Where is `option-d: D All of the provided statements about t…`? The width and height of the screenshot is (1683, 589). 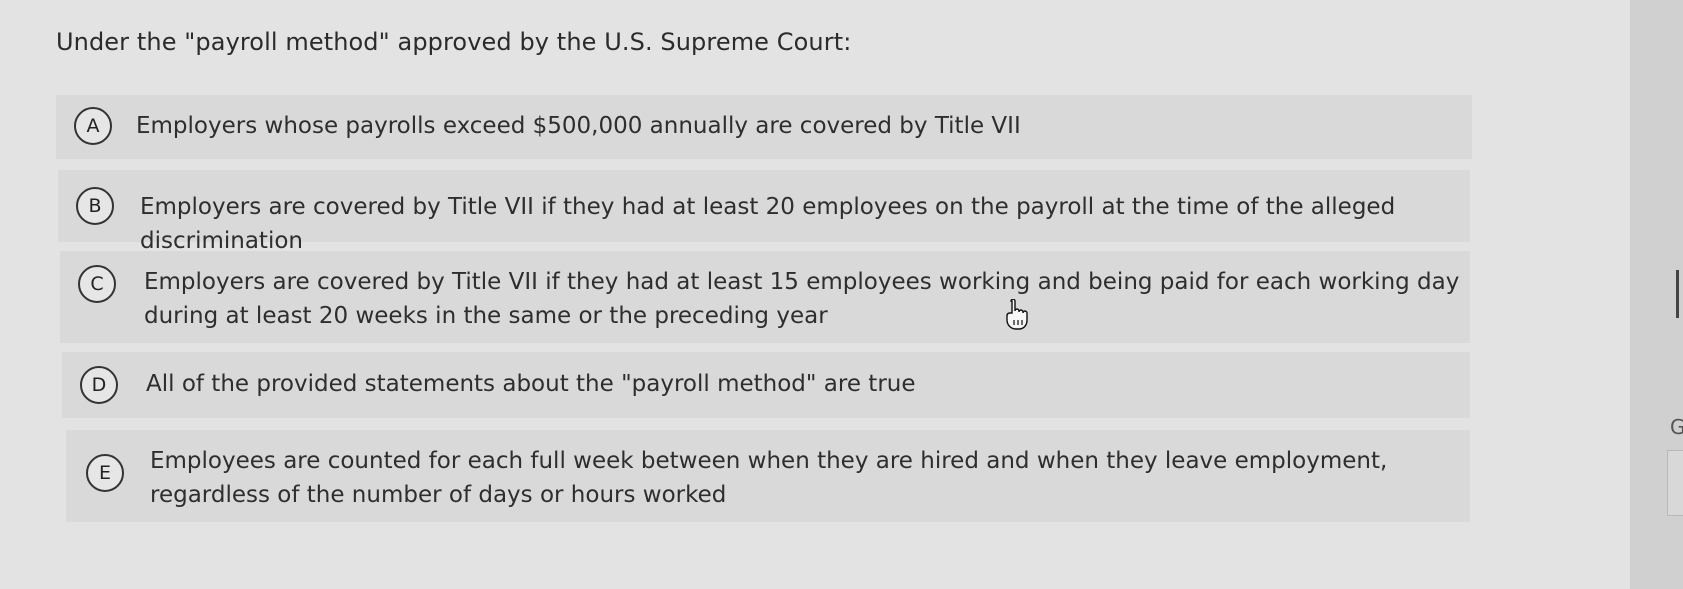 option-d: D All of the provided statements about t… is located at coordinates (766, 385).